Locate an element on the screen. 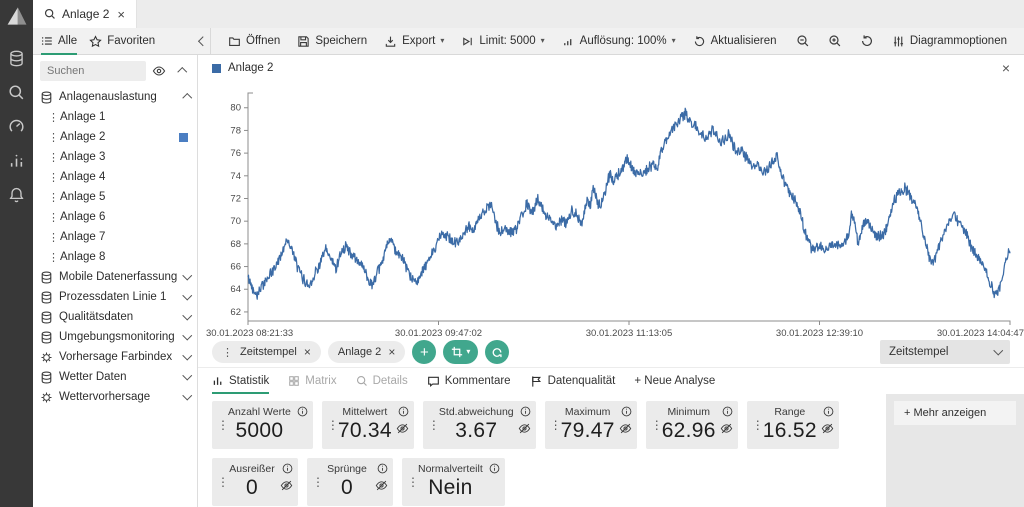 Image resolution: width=1024 pixels, height=507 pixels. reset-view-button is located at coordinates (497, 352).